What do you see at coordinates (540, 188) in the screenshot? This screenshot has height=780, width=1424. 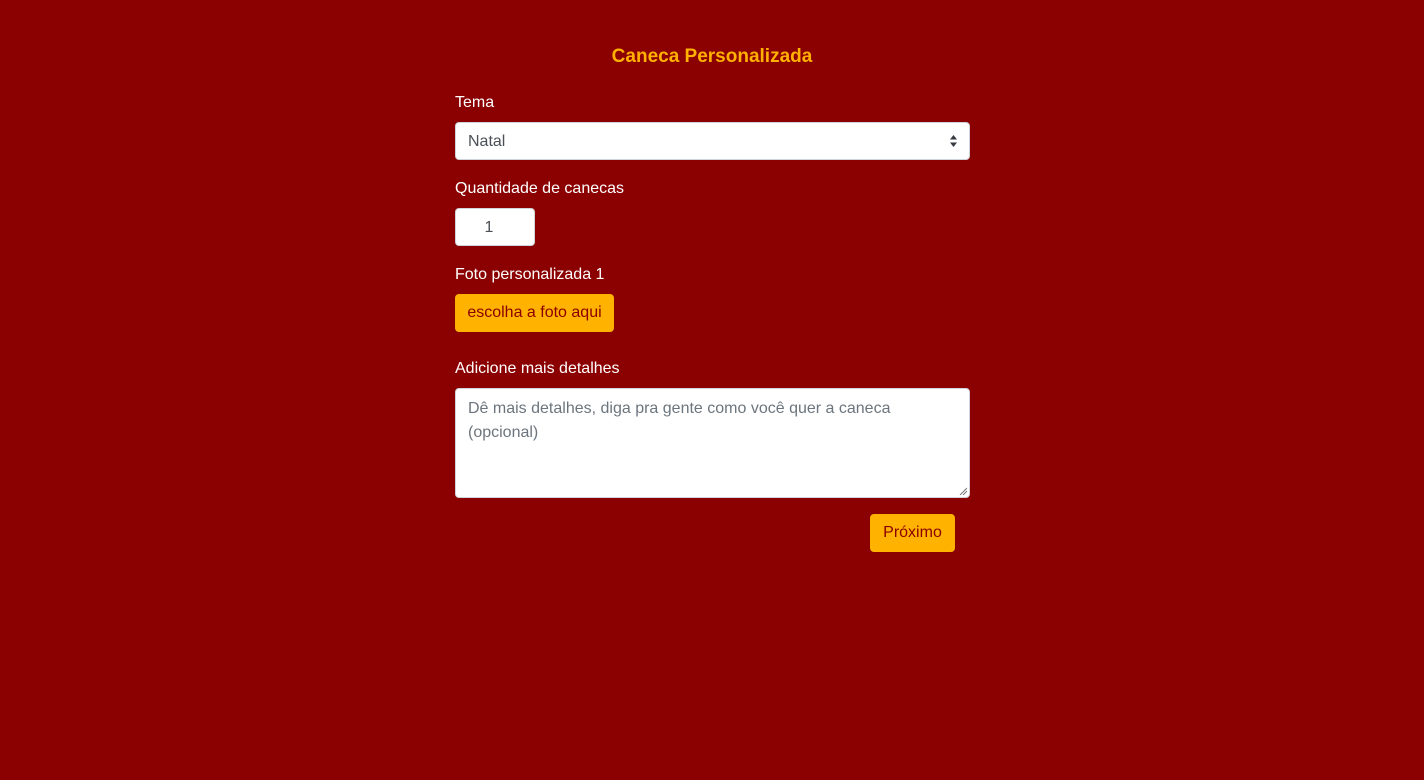 I see `quantity-label: Quantidade de canecas` at bounding box center [540, 188].